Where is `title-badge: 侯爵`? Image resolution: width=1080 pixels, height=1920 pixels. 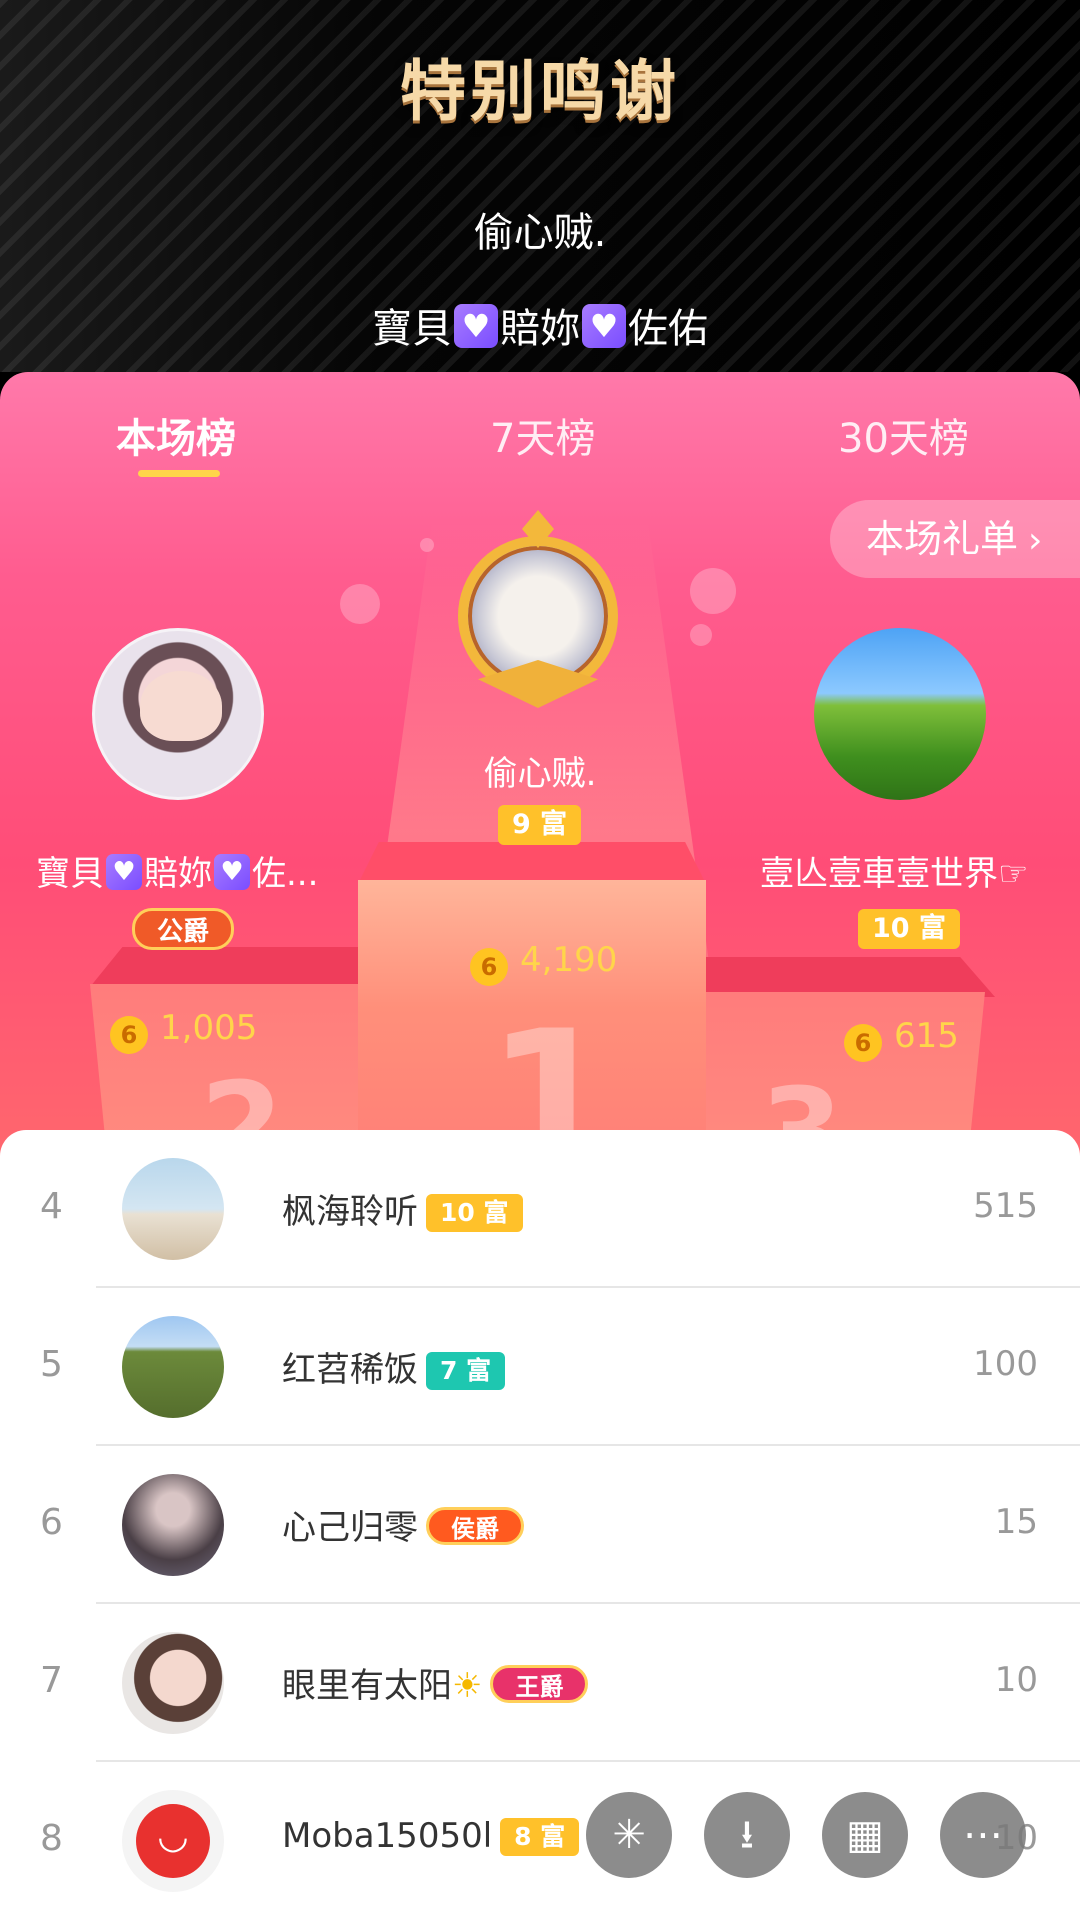
title-badge: 侯爵 is located at coordinates (475, 1526).